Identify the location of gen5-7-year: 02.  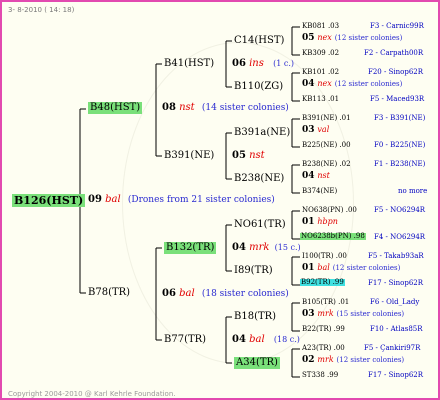
(308, 360).